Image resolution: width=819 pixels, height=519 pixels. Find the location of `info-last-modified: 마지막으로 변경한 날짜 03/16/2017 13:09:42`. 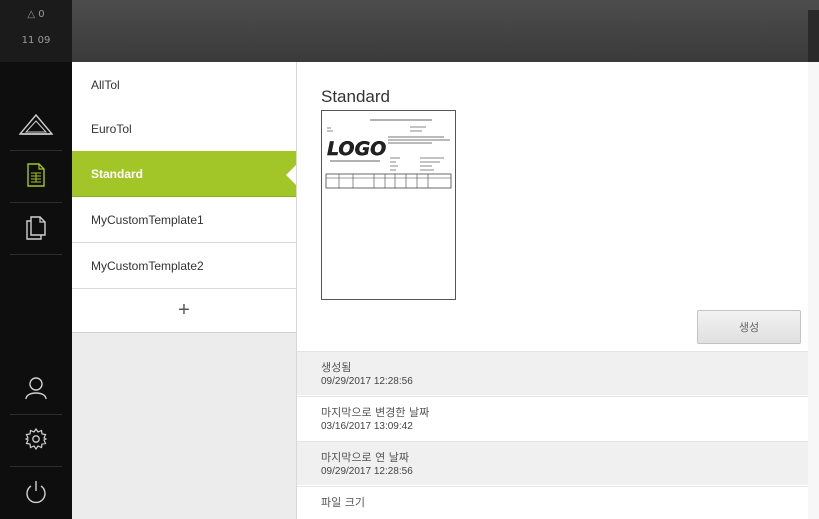

info-last-modified: 마지막으로 변경한 날짜 03/16/2017 13:09:42 is located at coordinates (553, 418).